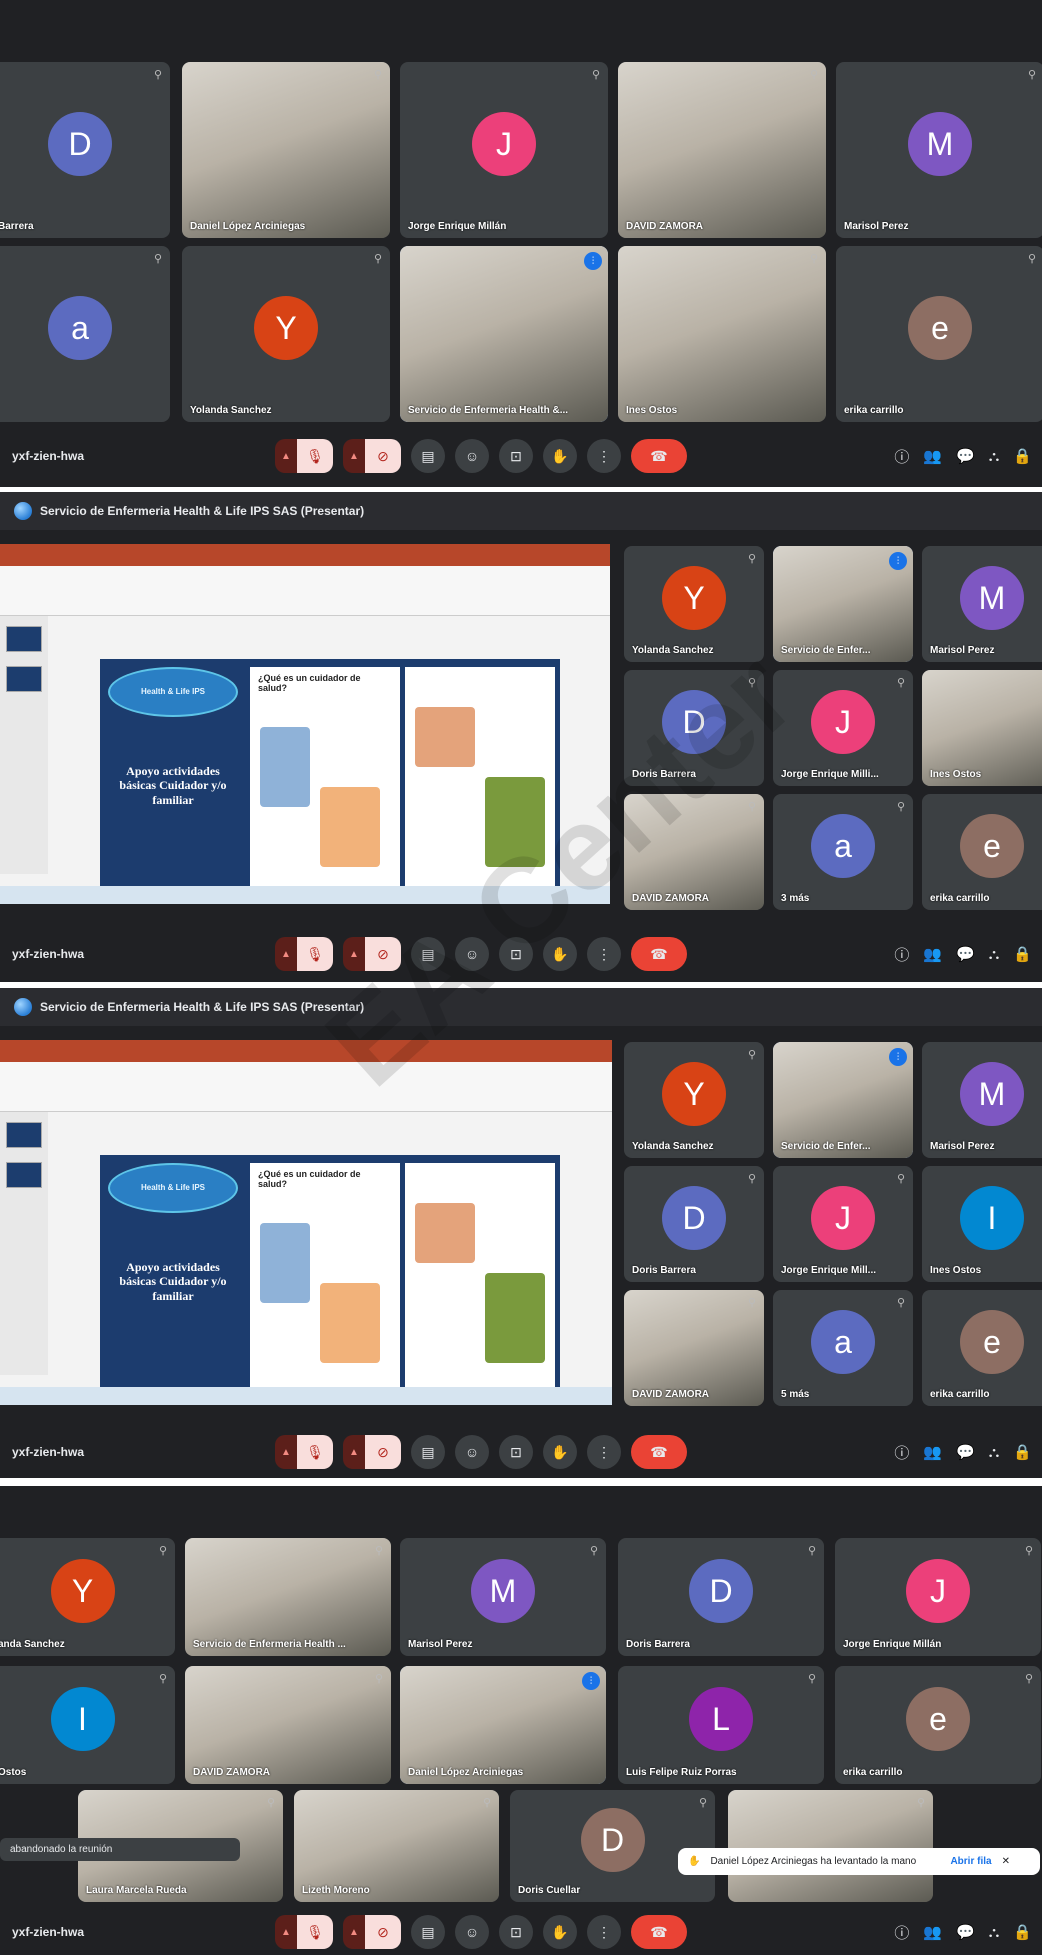 This screenshot has width=1042, height=1955. I want to click on participant-tile: a ⚲ 5 más, so click(843, 1348).